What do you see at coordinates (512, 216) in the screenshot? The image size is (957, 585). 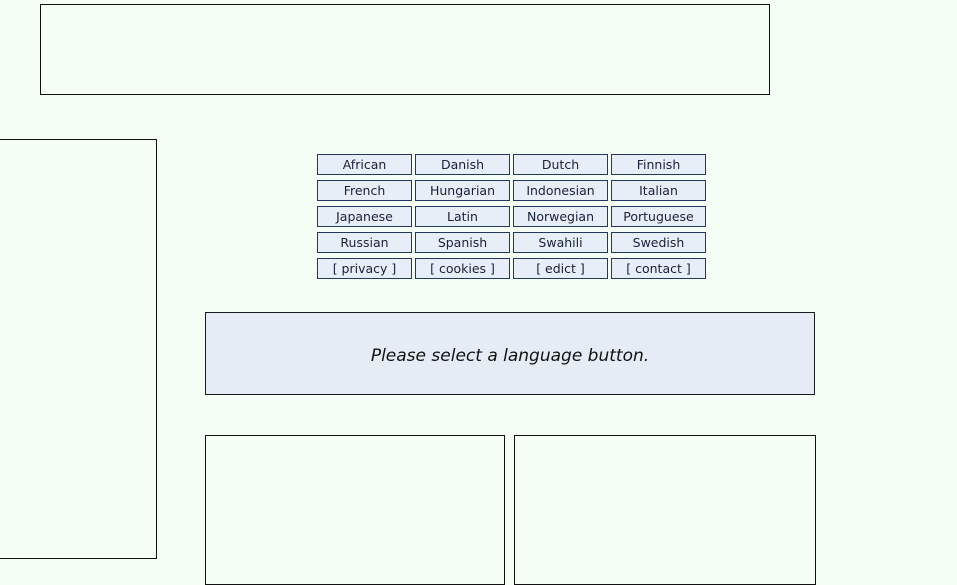 I see `language-row-3: Japanese Latin Norwegian Portuguese` at bounding box center [512, 216].